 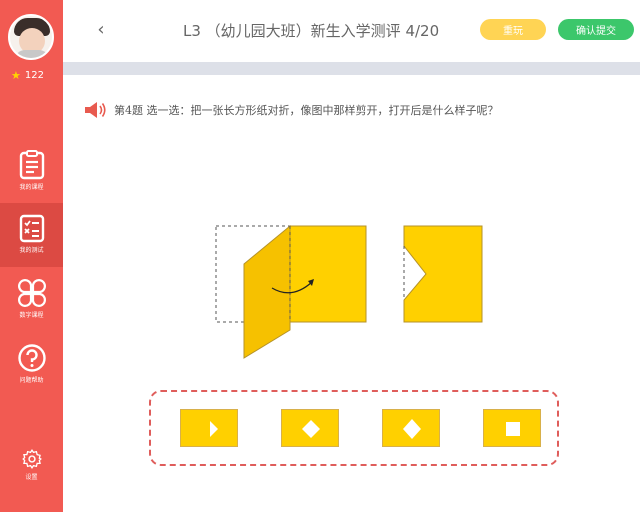 What do you see at coordinates (31, 165) in the screenshot?
I see `clipboard-list-icon` at bounding box center [31, 165].